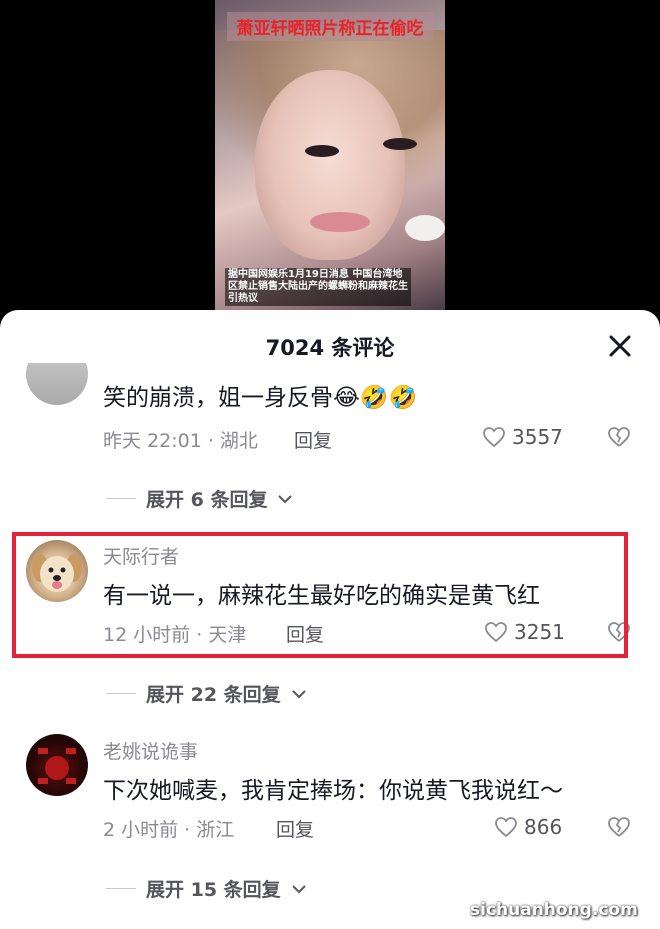 The height and width of the screenshot is (929, 660). Describe the element at coordinates (554, 910) in the screenshot. I see `watermark: sichuanhong.com` at that location.